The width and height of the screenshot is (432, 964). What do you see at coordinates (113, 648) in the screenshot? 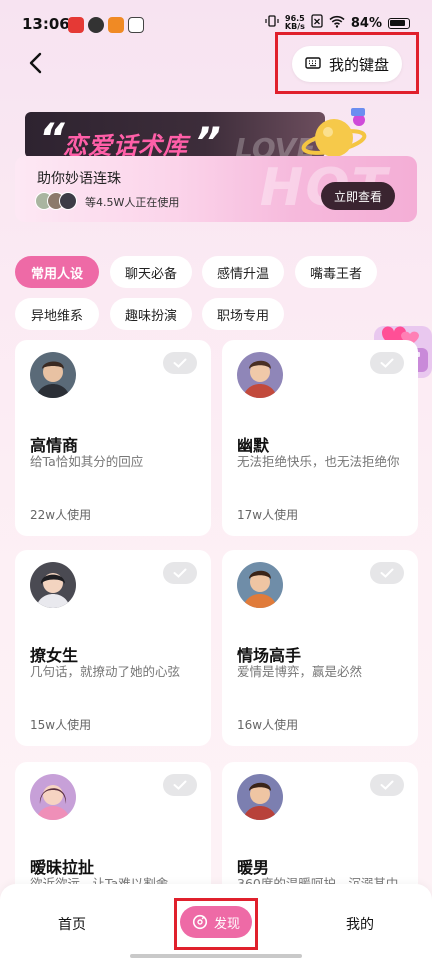
I see `persona-card: 撩女生 几句话，就撩动了她的心弦 15w人使用` at bounding box center [113, 648].